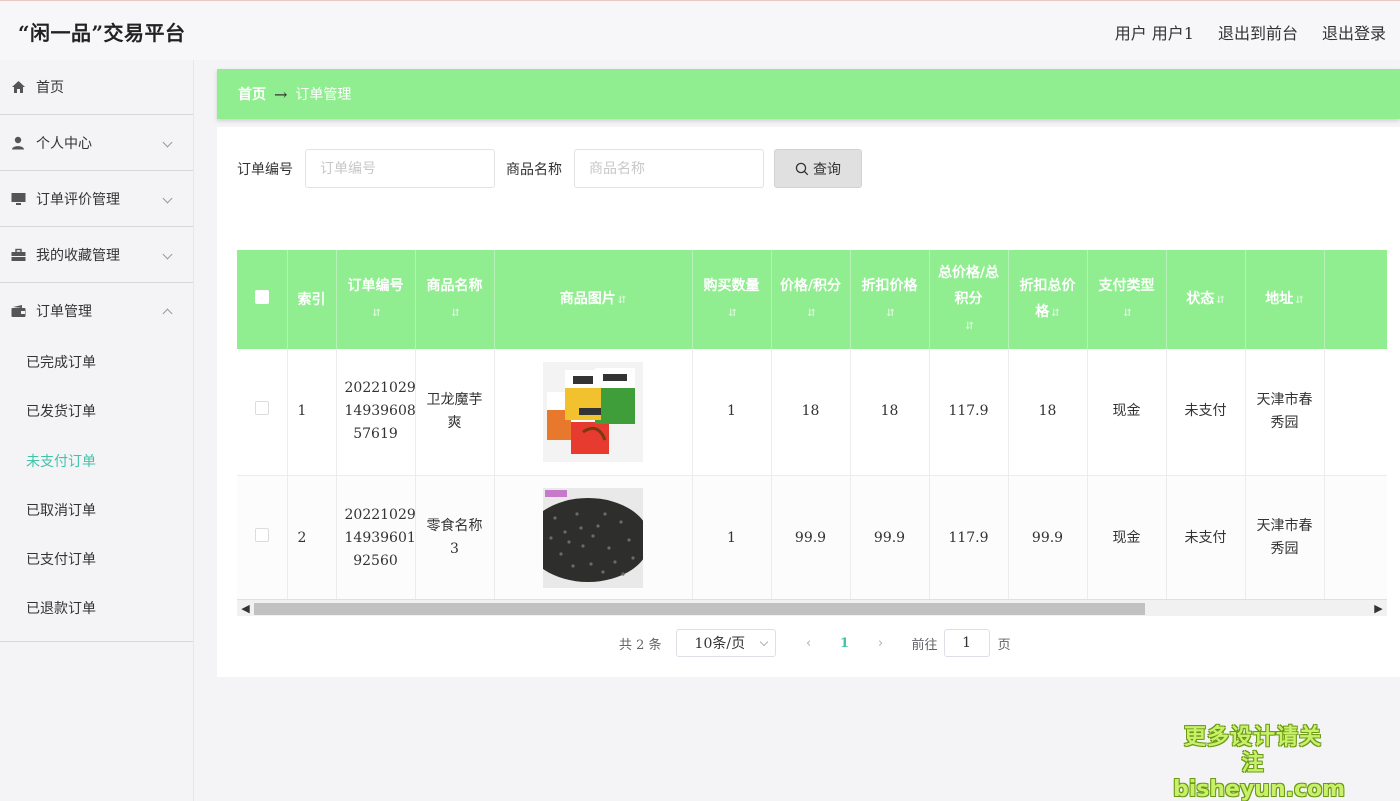 The image size is (1400, 801). Describe the element at coordinates (96, 199) in the screenshot. I see `sidebar-item-order-review: 订单评价管理` at that location.